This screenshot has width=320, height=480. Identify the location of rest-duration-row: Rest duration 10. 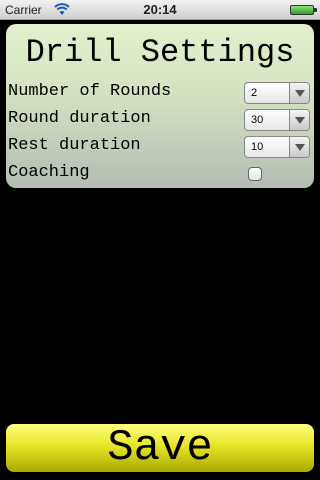
(160, 146).